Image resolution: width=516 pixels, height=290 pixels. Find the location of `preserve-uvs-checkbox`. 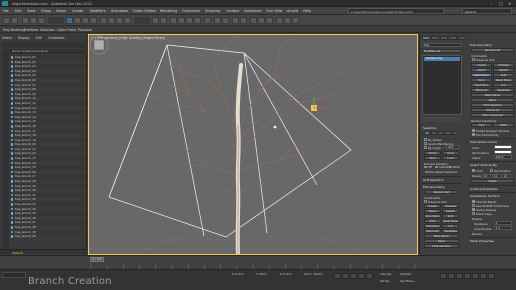

preserve-uvs-checkbox is located at coordinates (425, 201).